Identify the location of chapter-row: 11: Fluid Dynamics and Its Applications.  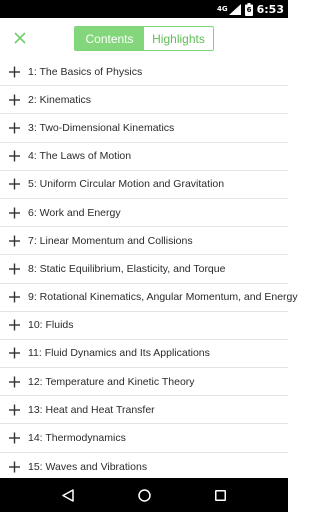
(144, 354).